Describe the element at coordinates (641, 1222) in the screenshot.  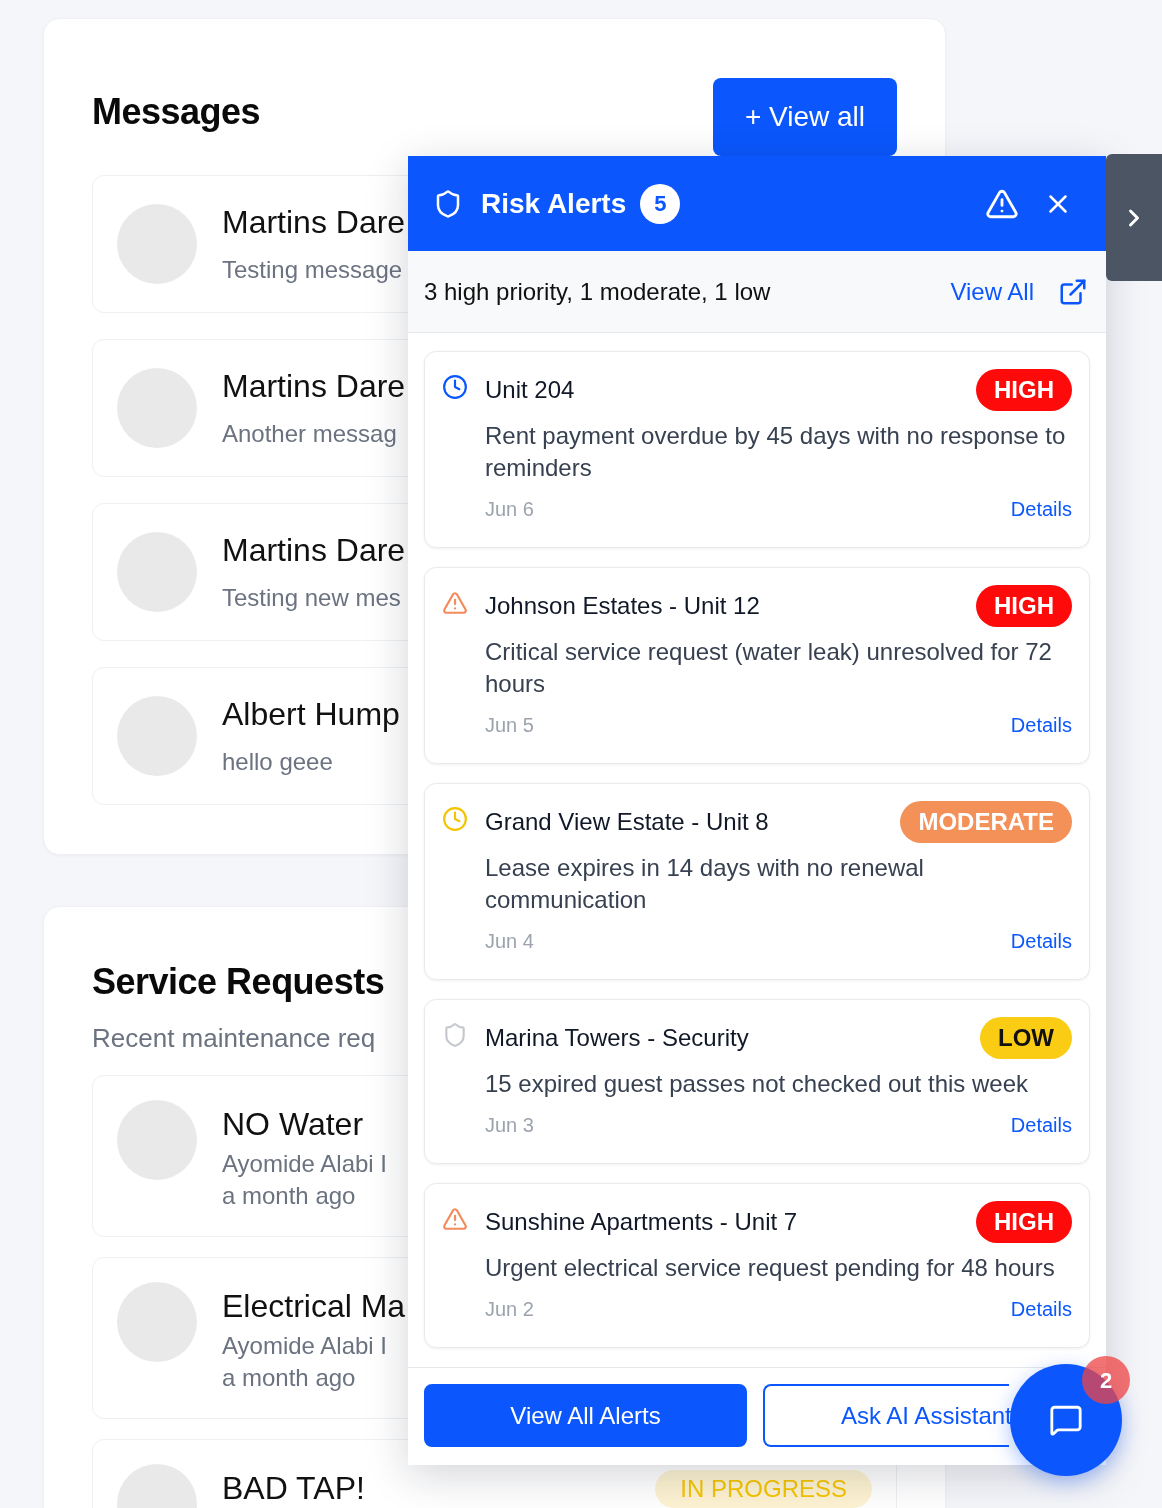
I see `alert-title: Sunshine Apartments - Unit 7` at that location.